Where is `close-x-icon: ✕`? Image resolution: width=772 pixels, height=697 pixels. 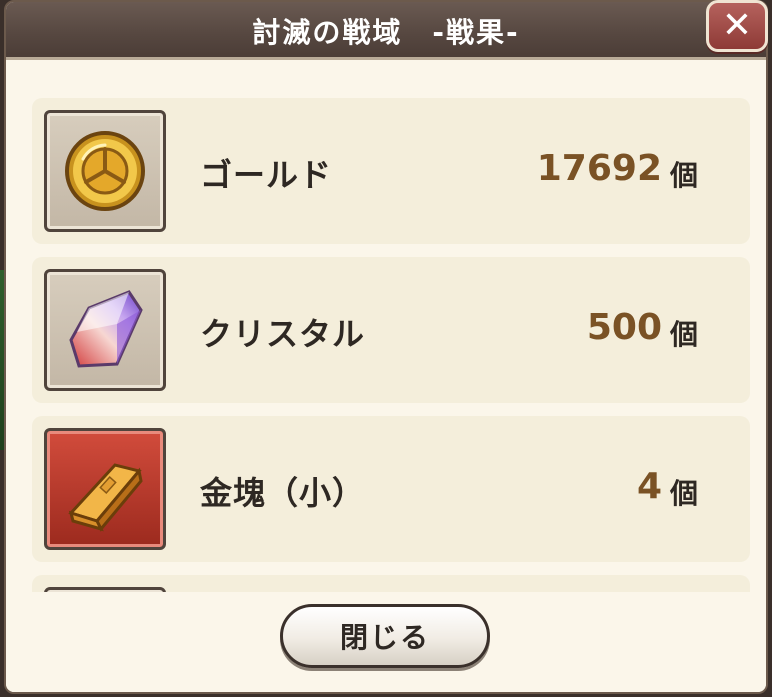
close-x-icon: ✕ is located at coordinates (737, 25).